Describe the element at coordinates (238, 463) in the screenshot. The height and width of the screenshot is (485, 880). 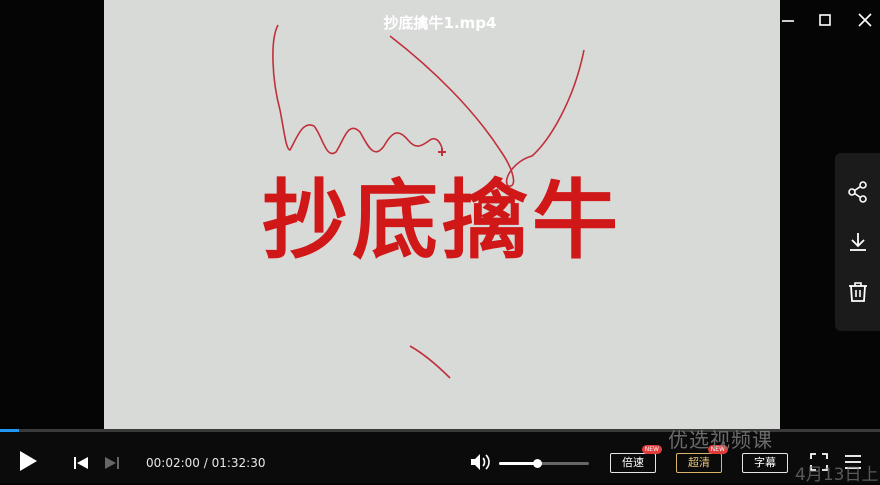
I see `total-time: 01:32:30` at that location.